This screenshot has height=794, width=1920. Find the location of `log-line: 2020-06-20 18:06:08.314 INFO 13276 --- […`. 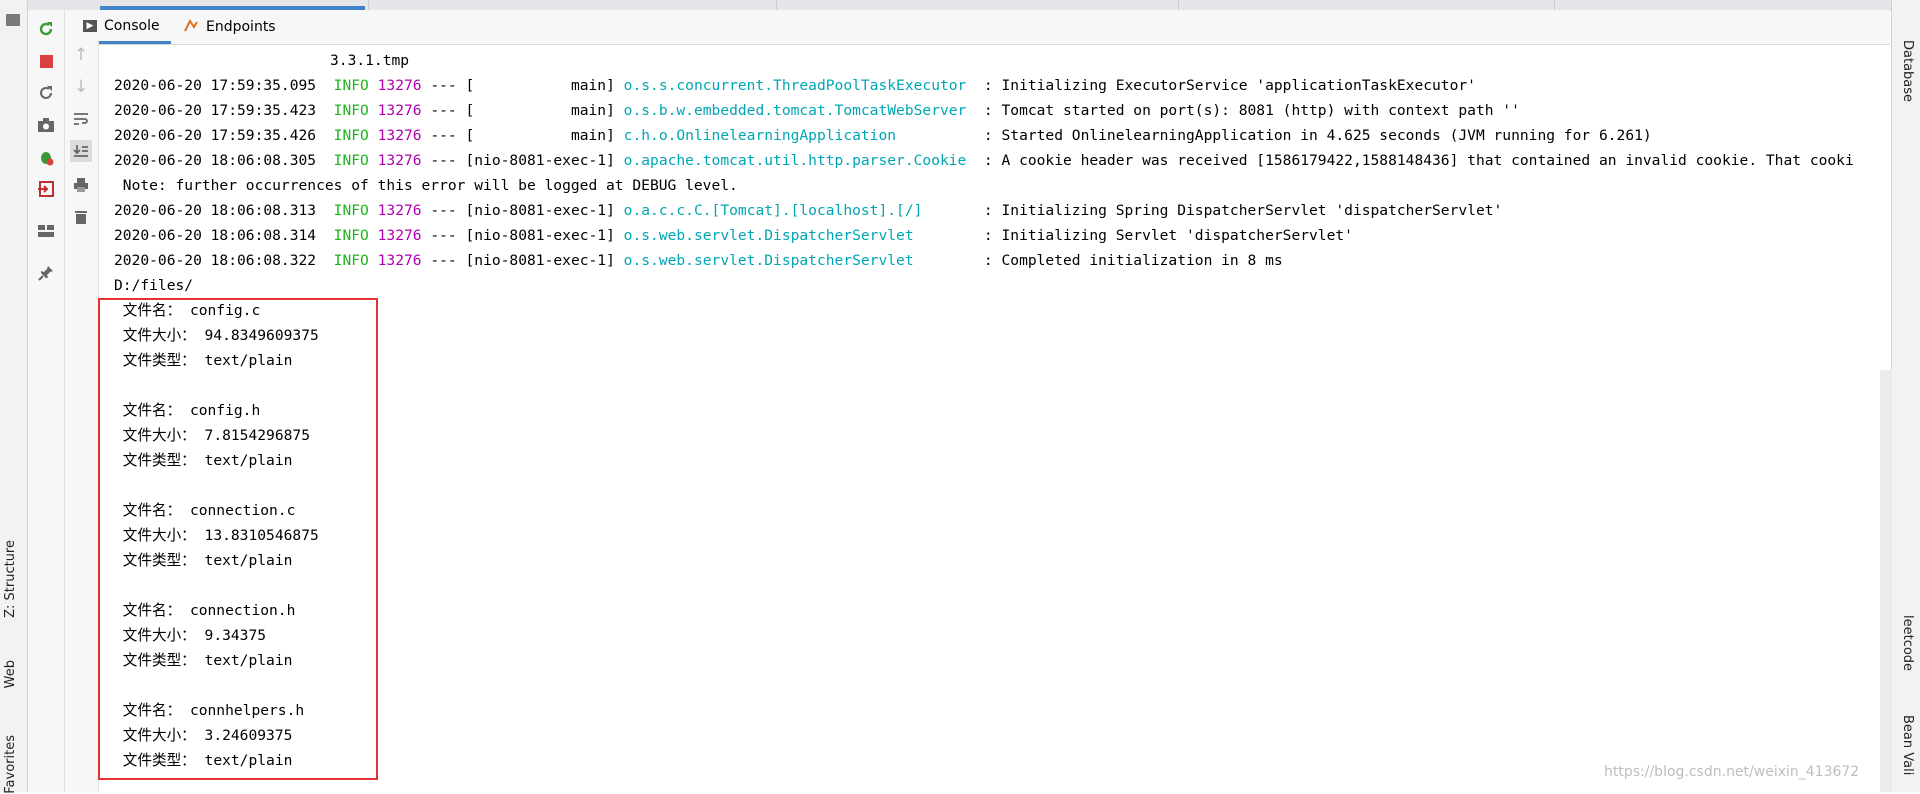

log-line: 2020-06-20 18:06:08.314 INFO 13276 --- [… is located at coordinates (733, 235).